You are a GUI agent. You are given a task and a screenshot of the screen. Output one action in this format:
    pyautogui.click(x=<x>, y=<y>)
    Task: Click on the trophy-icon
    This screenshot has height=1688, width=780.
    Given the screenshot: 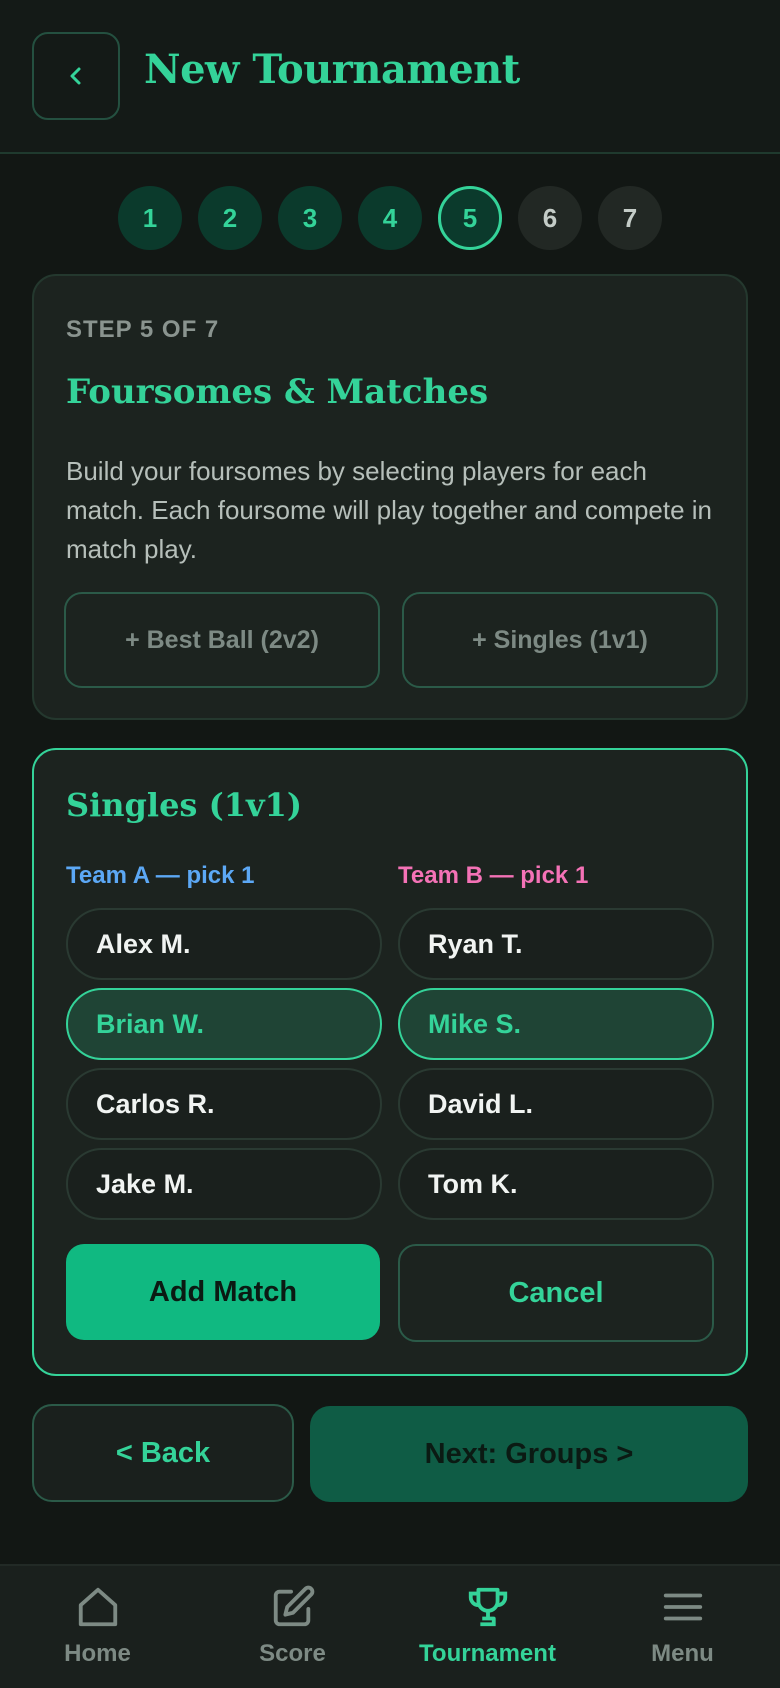 What is the action you would take?
    pyautogui.click(x=487, y=1607)
    